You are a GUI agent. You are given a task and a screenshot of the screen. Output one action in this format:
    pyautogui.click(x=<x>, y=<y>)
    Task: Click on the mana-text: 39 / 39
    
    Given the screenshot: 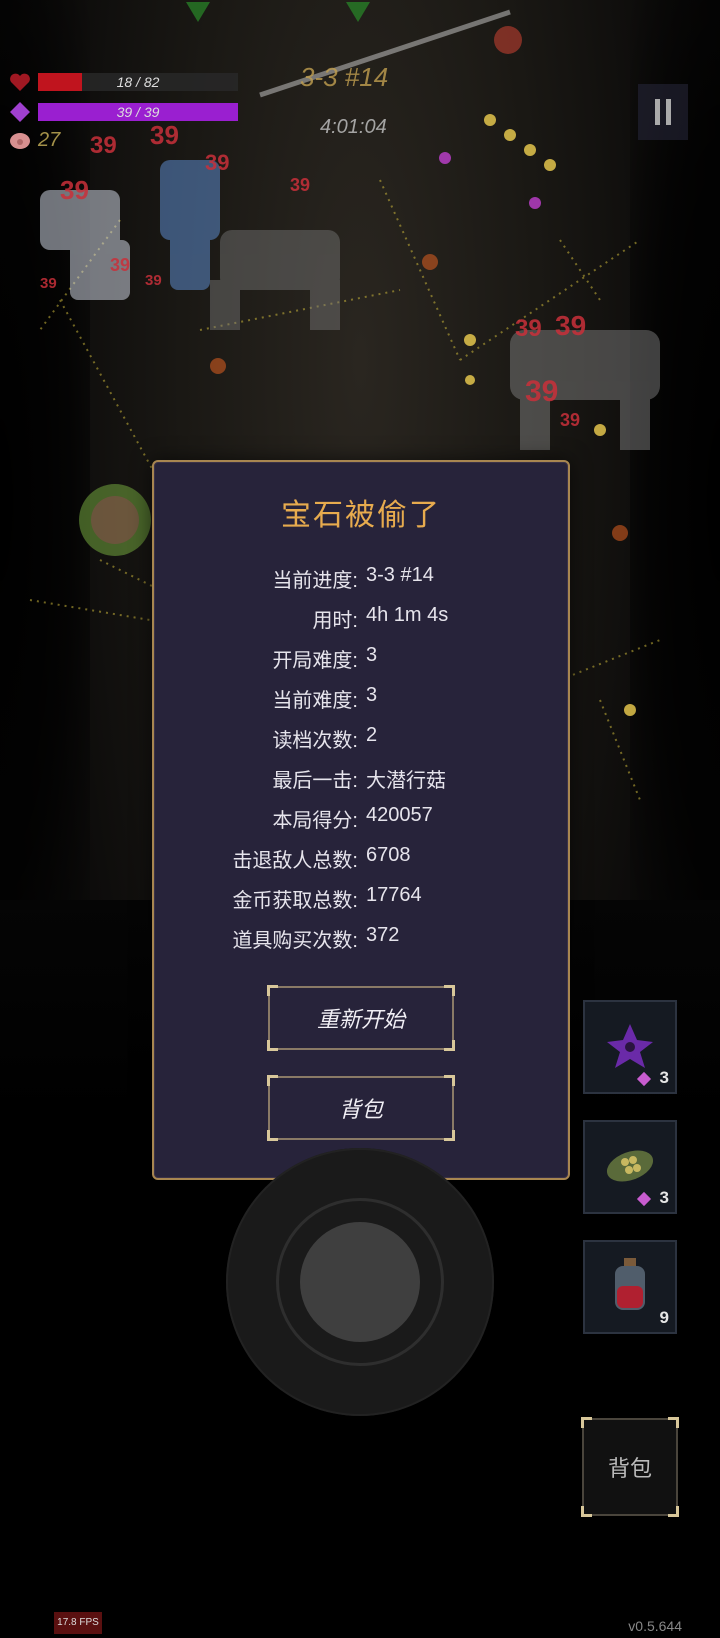 What is the action you would take?
    pyautogui.click(x=138, y=112)
    